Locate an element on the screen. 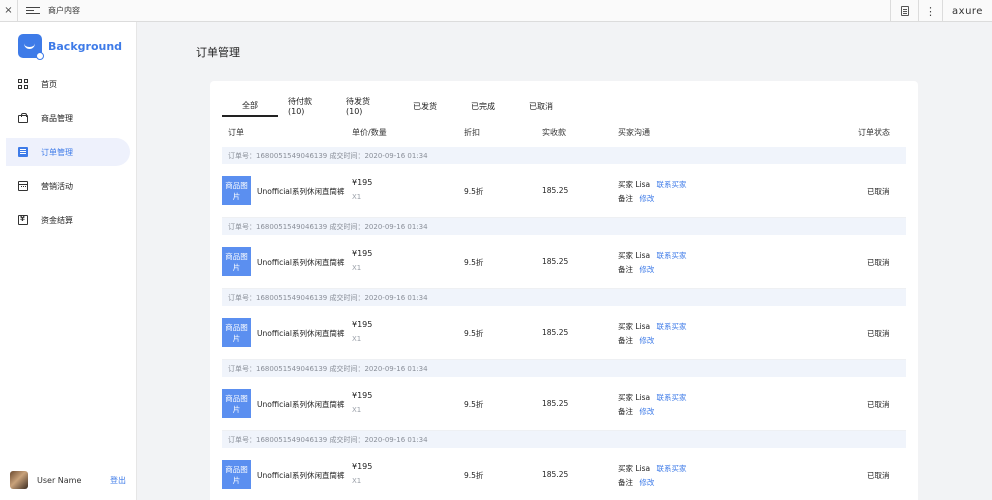  avatar is located at coordinates (19, 480).